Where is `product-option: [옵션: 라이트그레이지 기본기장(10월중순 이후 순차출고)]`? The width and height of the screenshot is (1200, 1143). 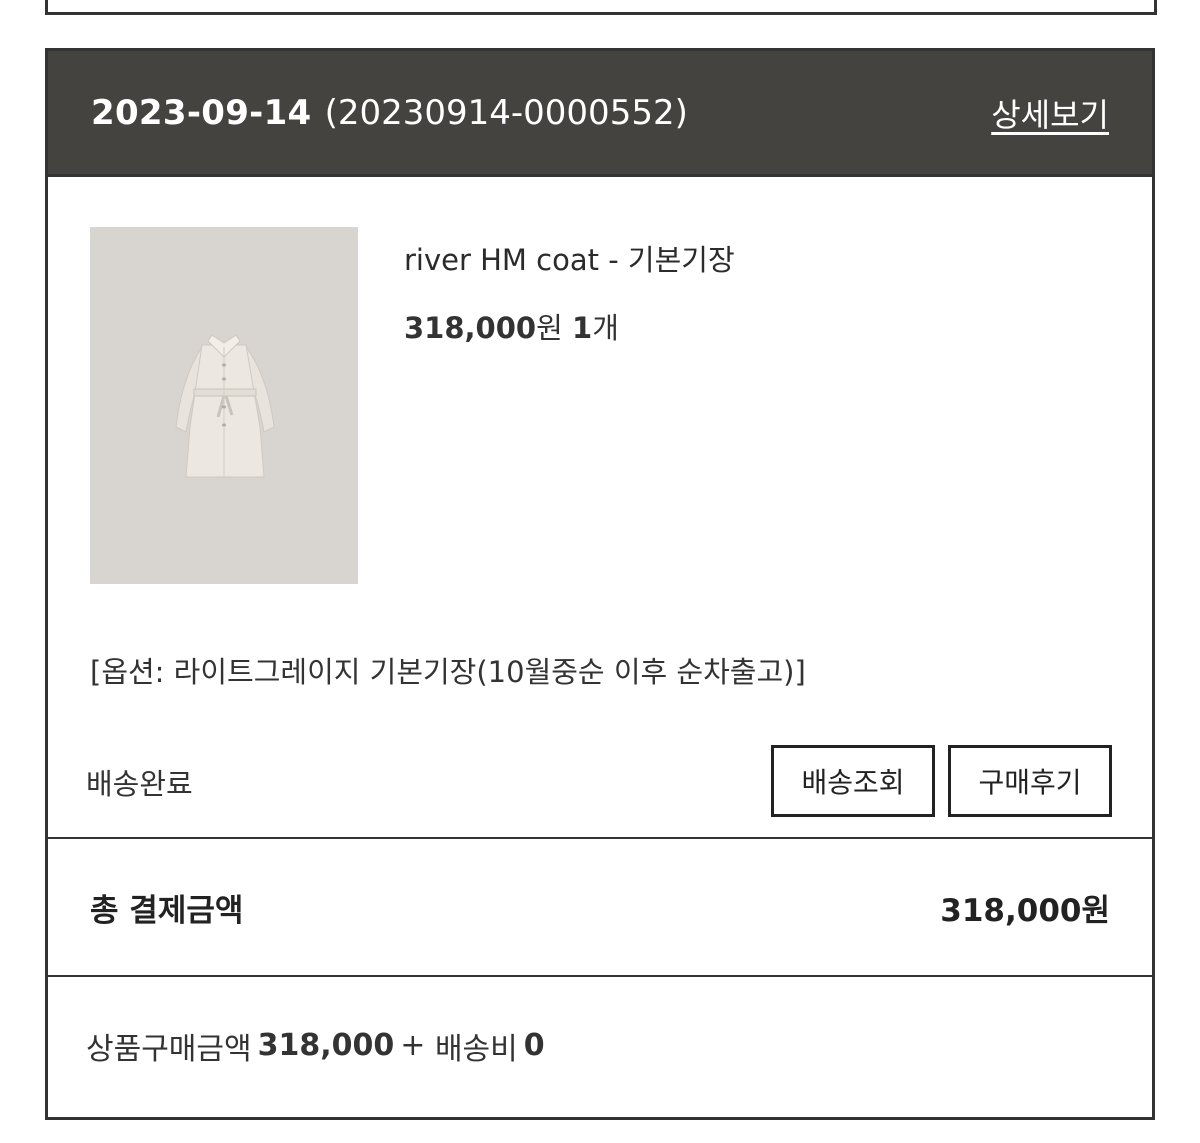 product-option: [옵션: 라이트그레이지 기본기장(10월중순 이후 순차출고)] is located at coordinates (448, 672).